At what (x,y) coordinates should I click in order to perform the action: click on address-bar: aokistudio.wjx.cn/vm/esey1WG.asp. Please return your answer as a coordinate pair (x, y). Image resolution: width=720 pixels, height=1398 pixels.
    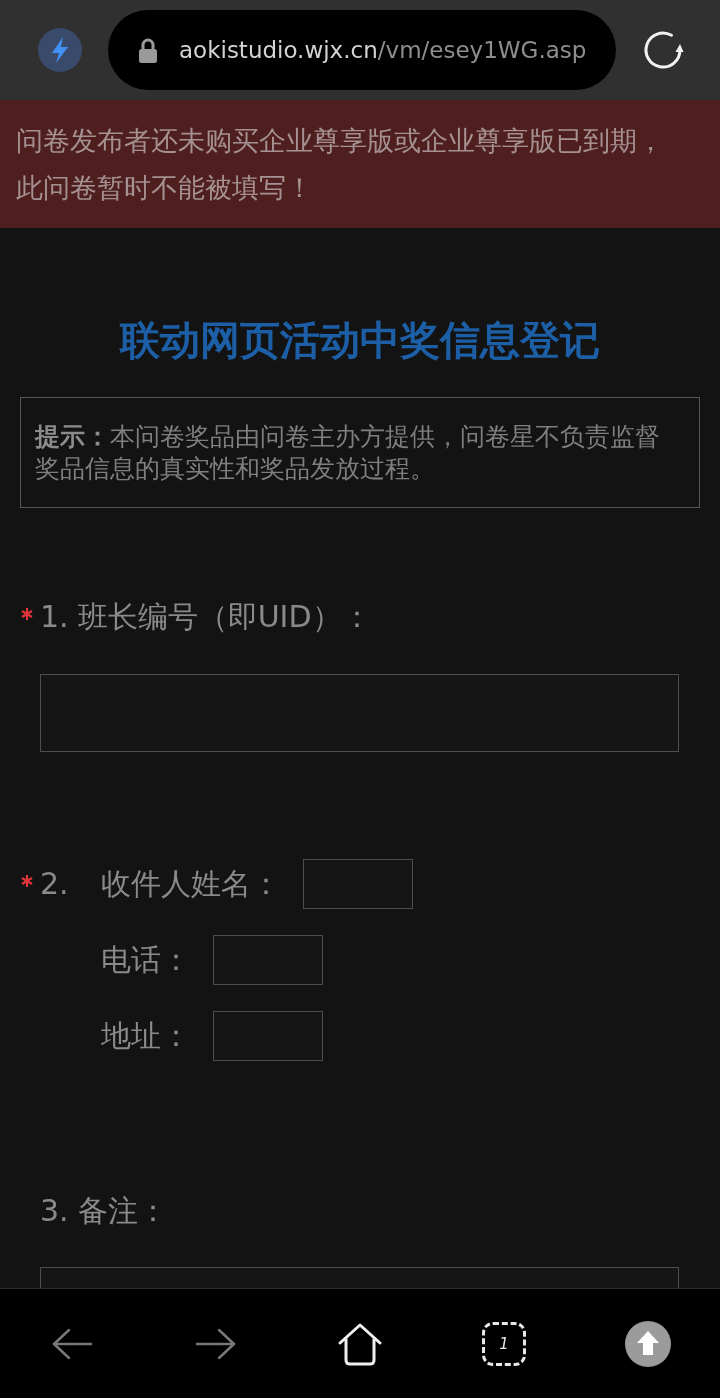
    Looking at the image, I should click on (362, 50).